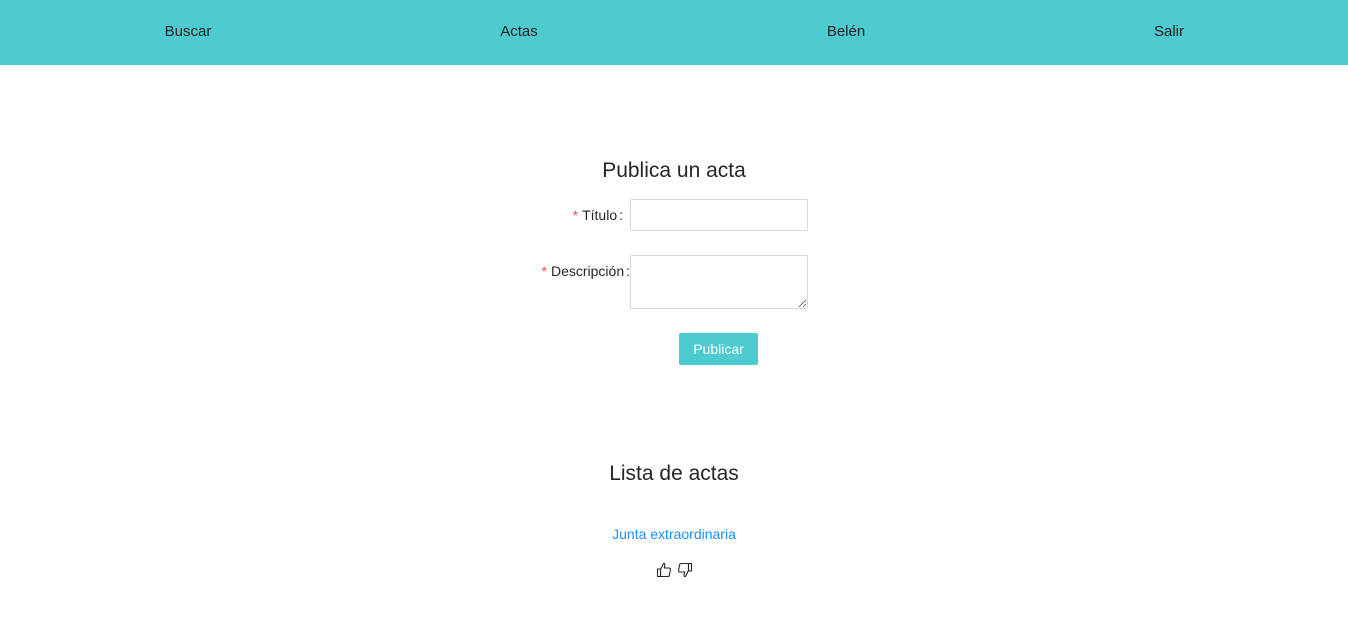 The image size is (1348, 624). What do you see at coordinates (685, 570) in the screenshot?
I see `thumbs-down-icon` at bounding box center [685, 570].